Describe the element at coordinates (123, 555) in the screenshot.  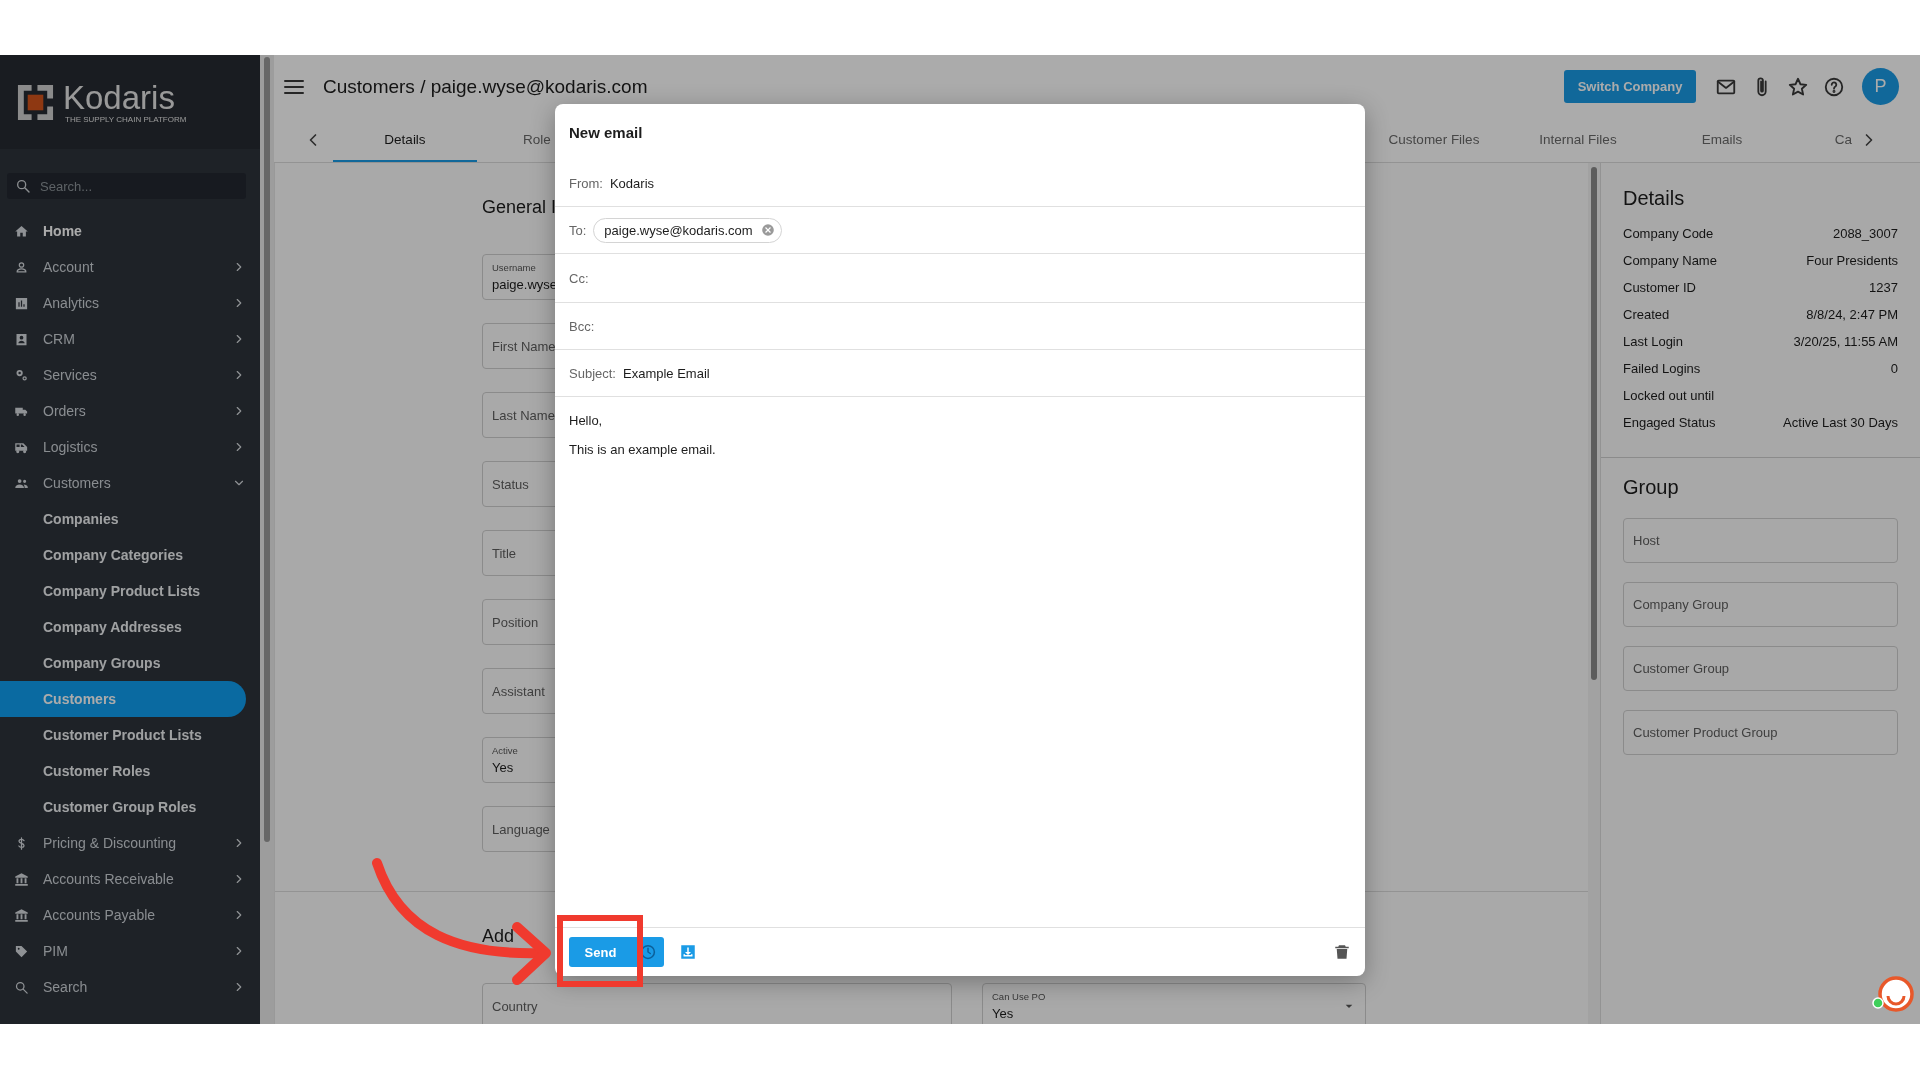
I see `nav-subitem: Company Categories` at that location.